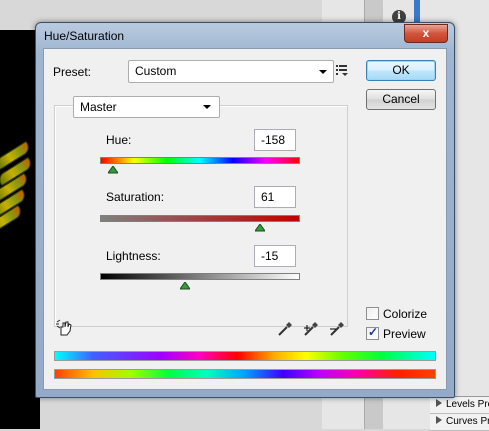 This screenshot has height=431, width=489. Describe the element at coordinates (270, 256) in the screenshot. I see `lightness-value: -15` at that location.